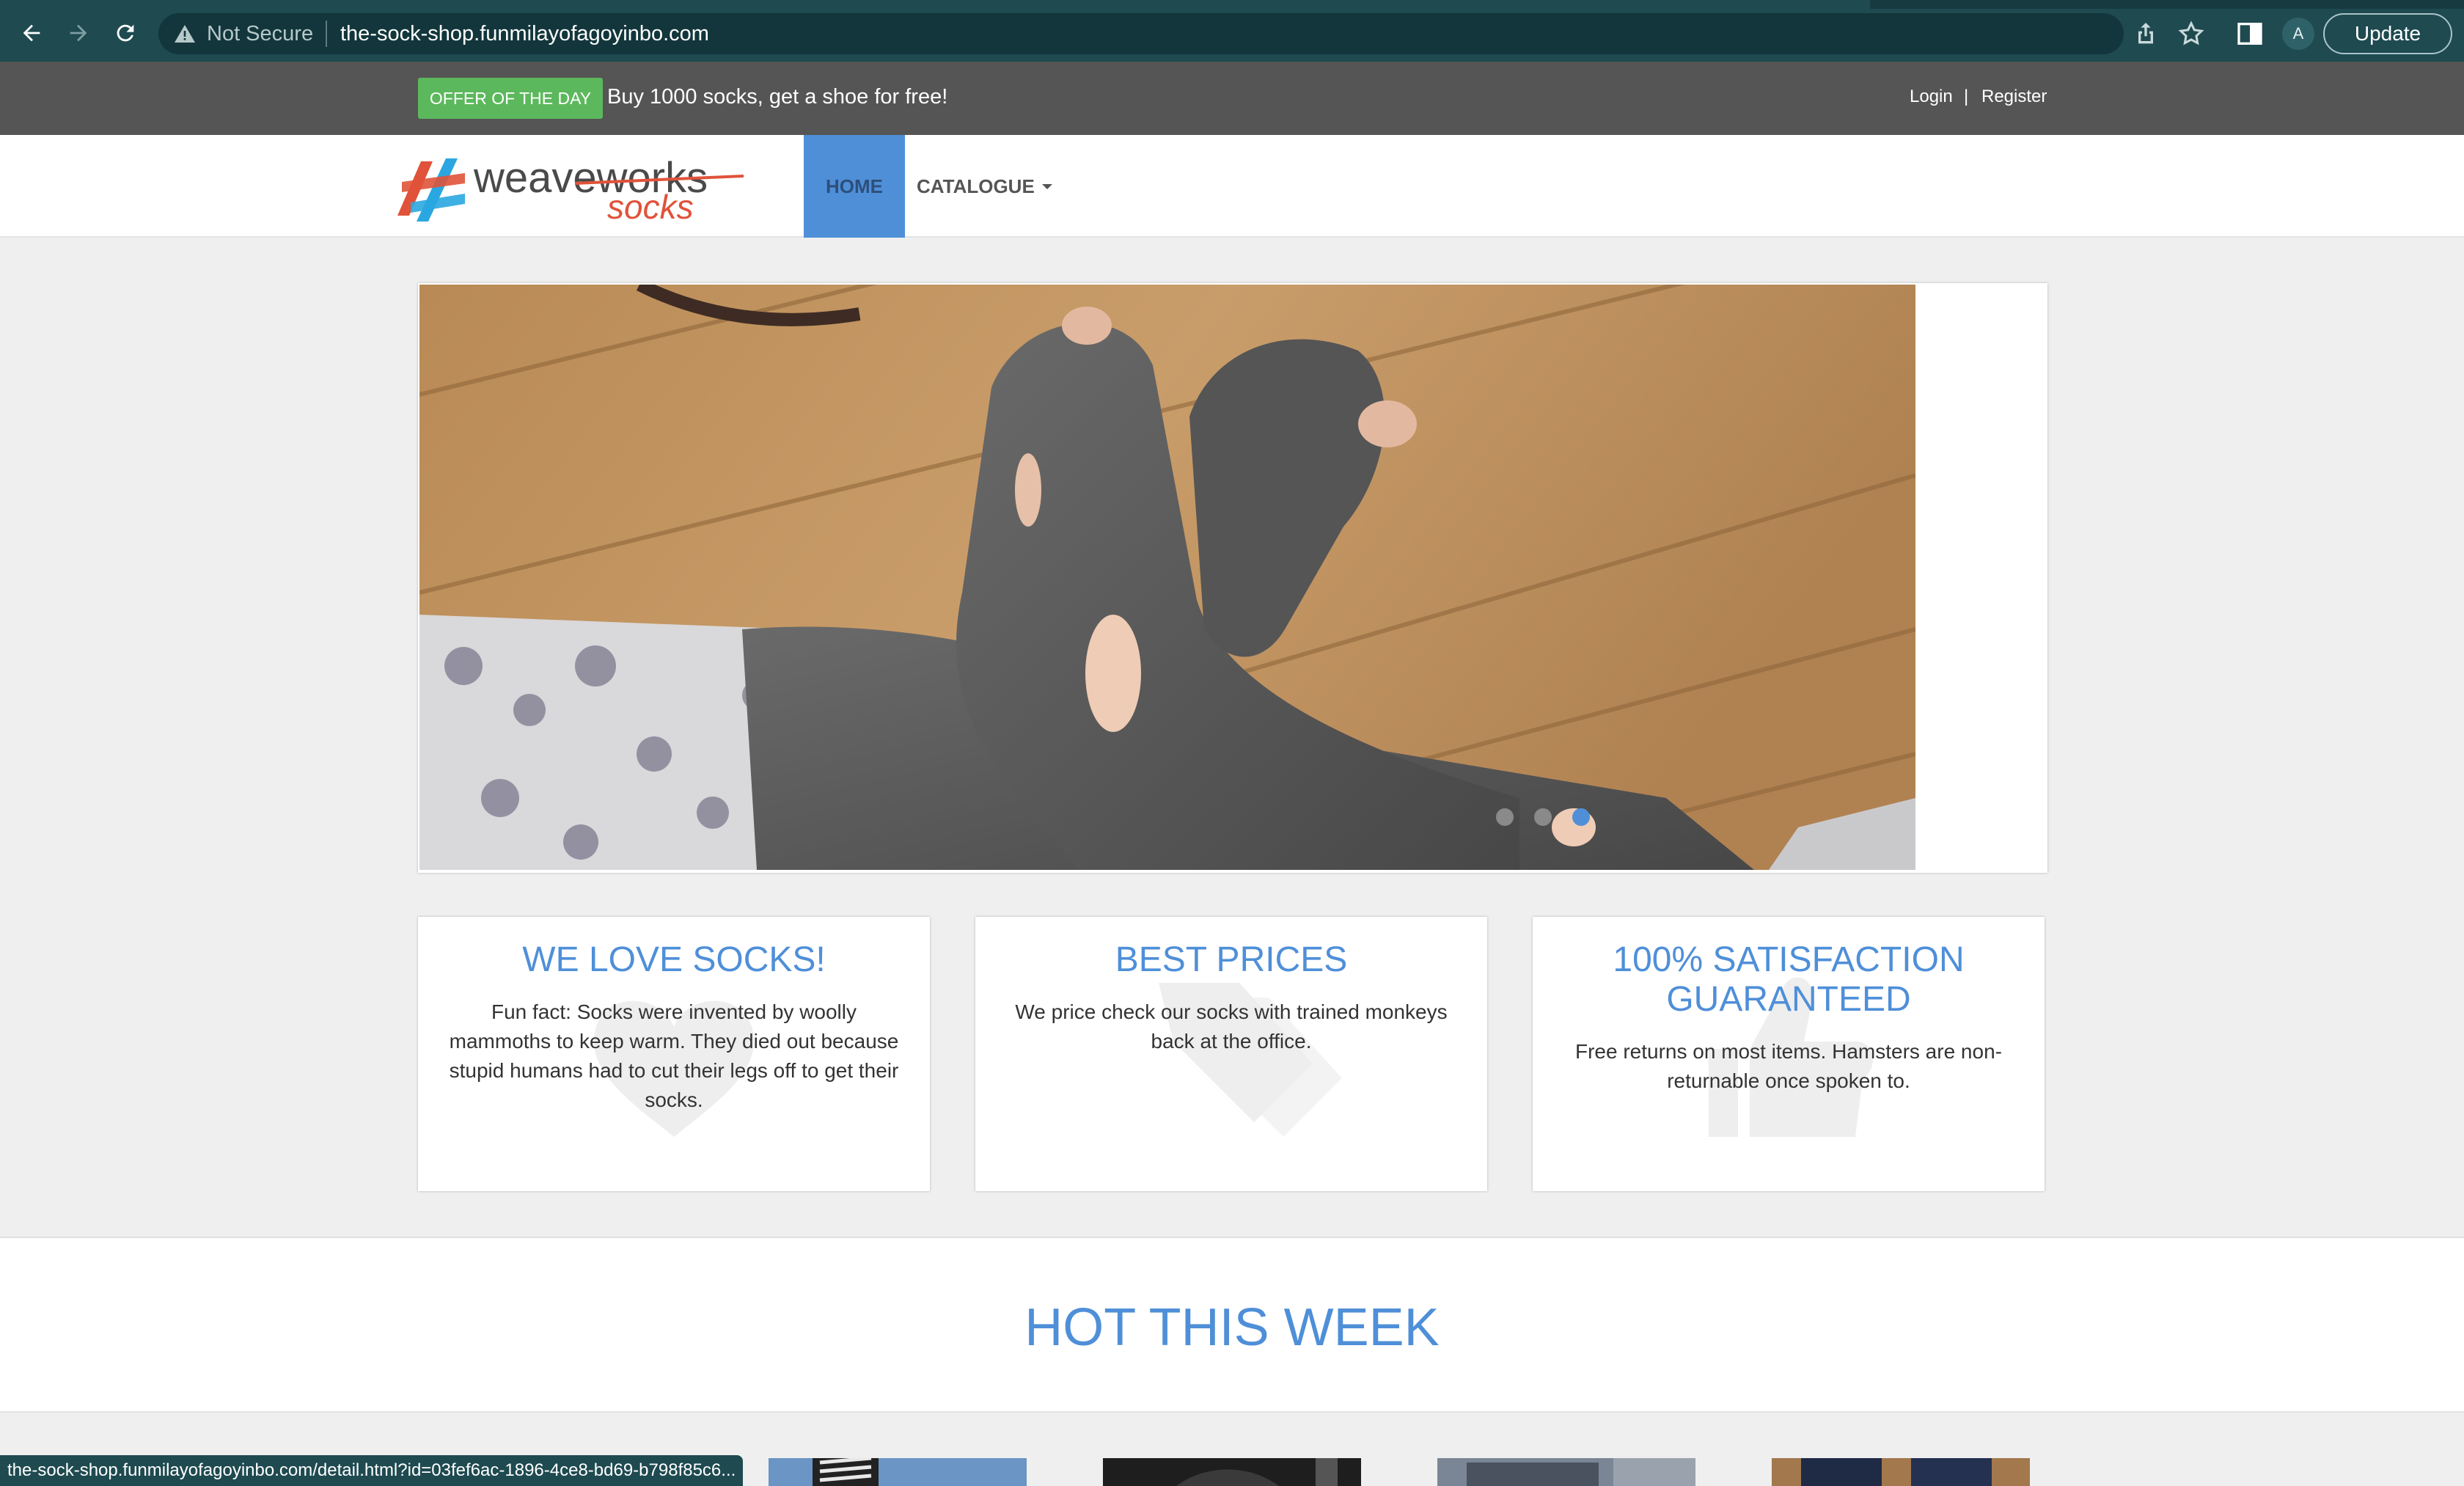 The image size is (2464, 1486). I want to click on offer-badge: OFFER OF THE DAY, so click(510, 99).